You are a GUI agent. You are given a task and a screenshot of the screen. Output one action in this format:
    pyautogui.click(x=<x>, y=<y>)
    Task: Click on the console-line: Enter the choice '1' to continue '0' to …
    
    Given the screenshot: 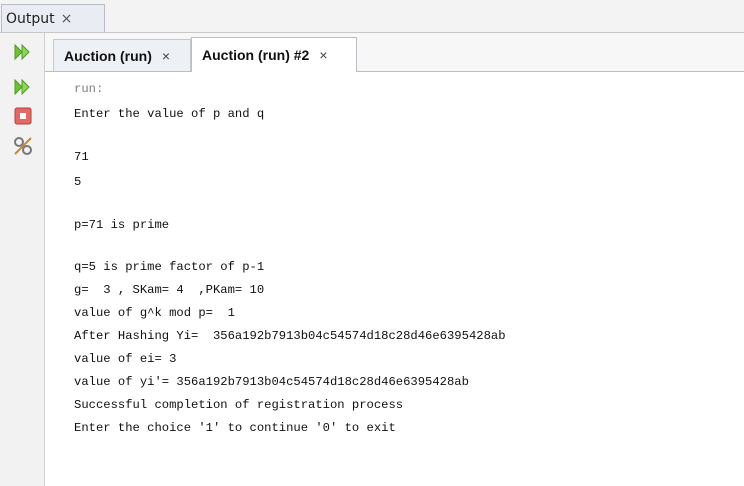 What is the action you would take?
    pyautogui.click(x=235, y=428)
    